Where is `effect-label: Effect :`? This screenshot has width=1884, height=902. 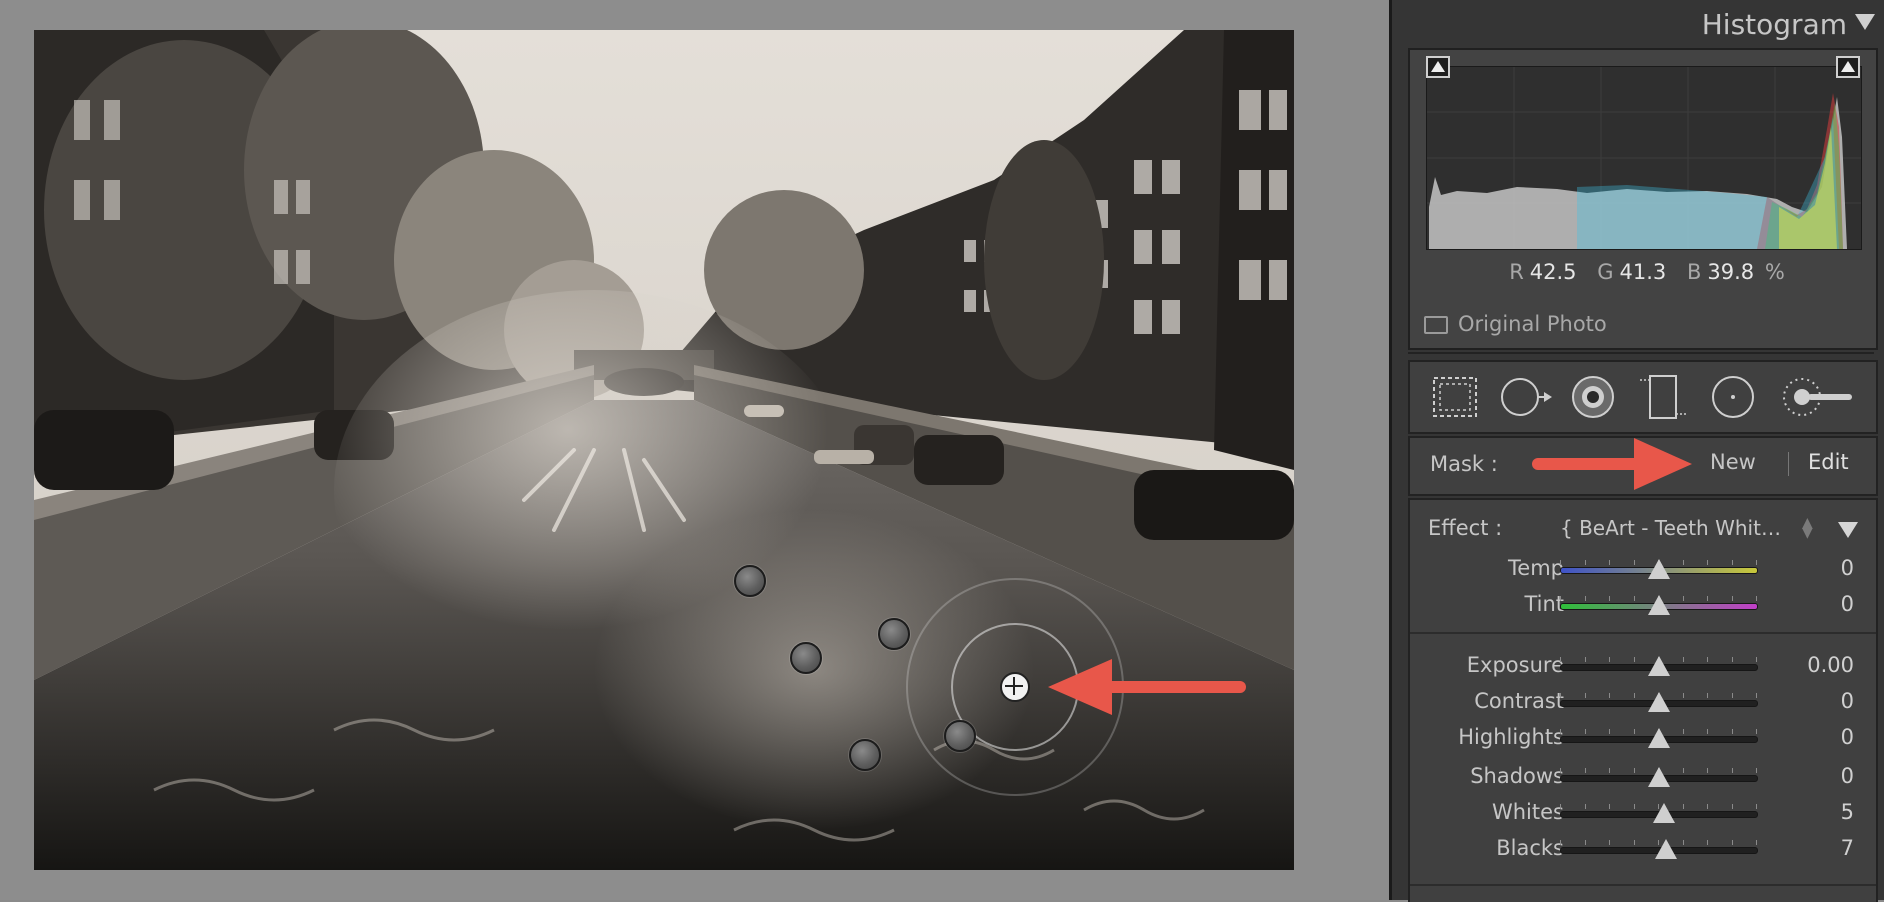 effect-label: Effect : is located at coordinates (1465, 528).